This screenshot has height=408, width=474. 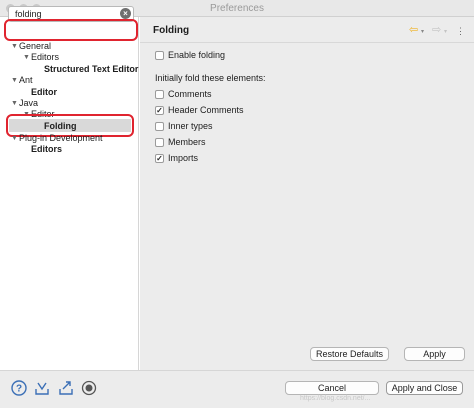 What do you see at coordinates (206, 110) in the screenshot?
I see `header-comments-label: Header Comments` at bounding box center [206, 110].